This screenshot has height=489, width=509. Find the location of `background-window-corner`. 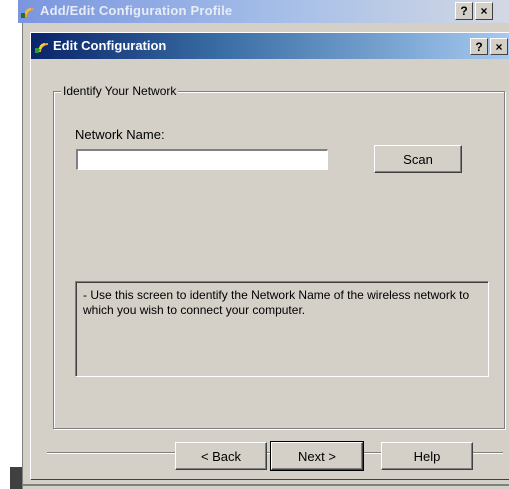

background-window-corner is located at coordinates (16, 478).